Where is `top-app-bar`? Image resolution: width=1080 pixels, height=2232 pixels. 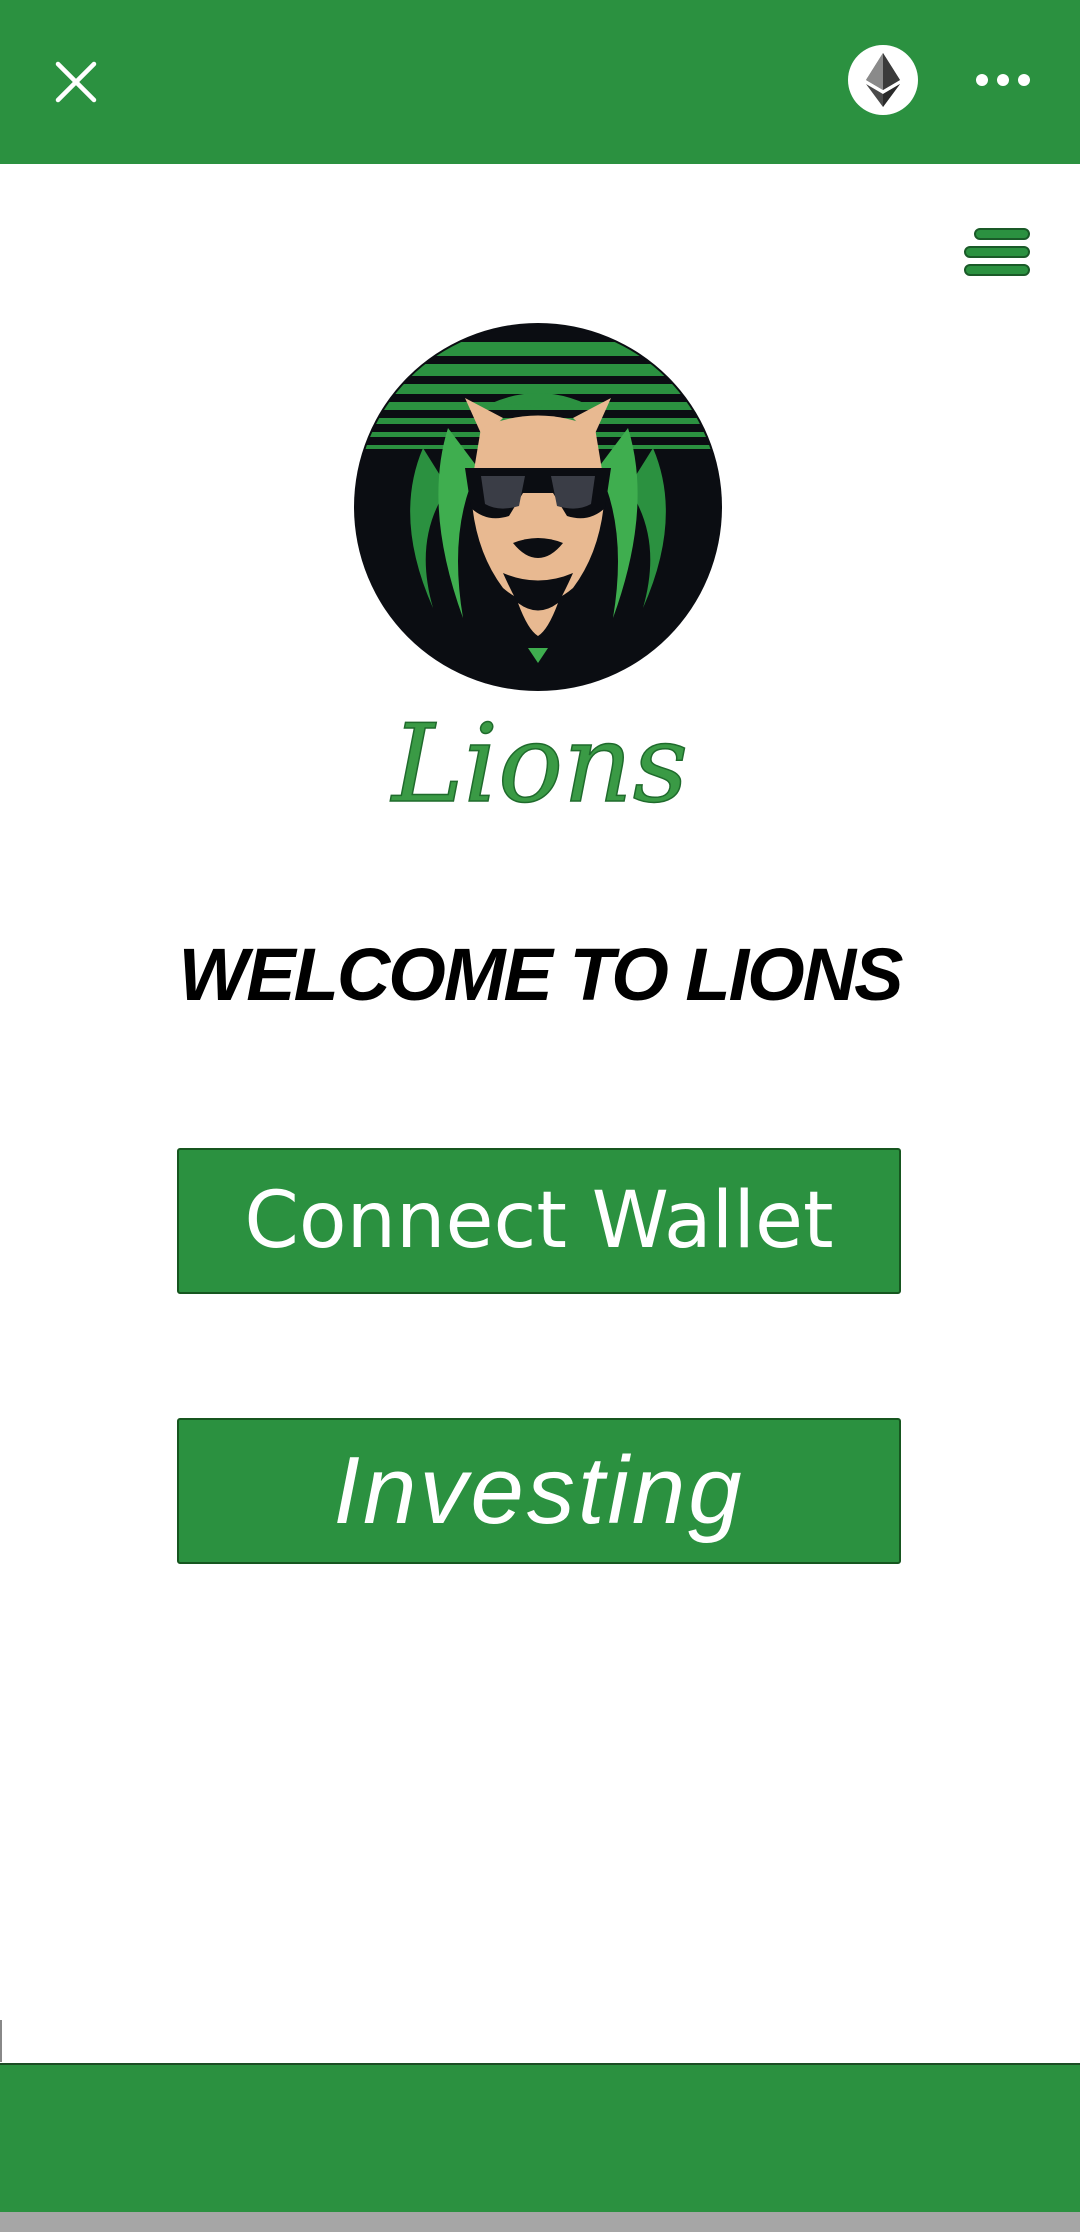 top-app-bar is located at coordinates (540, 82).